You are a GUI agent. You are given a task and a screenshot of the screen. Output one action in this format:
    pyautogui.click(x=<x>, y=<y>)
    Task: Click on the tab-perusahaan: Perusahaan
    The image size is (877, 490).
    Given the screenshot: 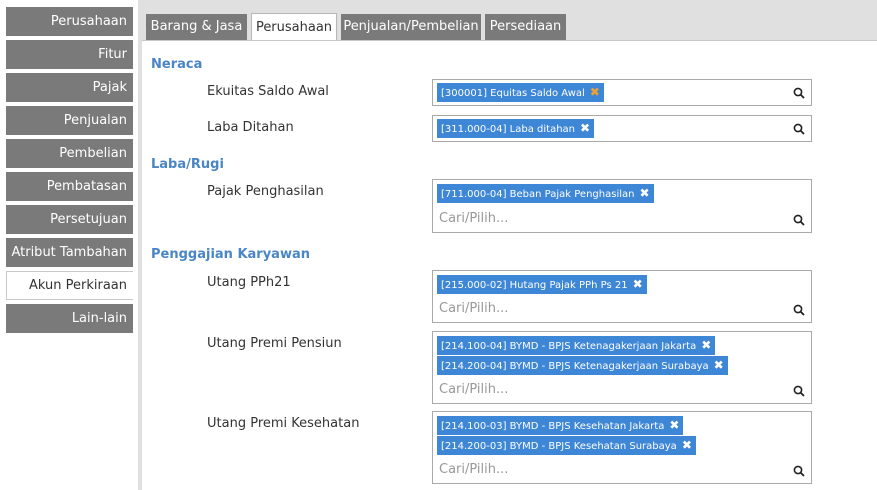 What is the action you would take?
    pyautogui.click(x=294, y=27)
    